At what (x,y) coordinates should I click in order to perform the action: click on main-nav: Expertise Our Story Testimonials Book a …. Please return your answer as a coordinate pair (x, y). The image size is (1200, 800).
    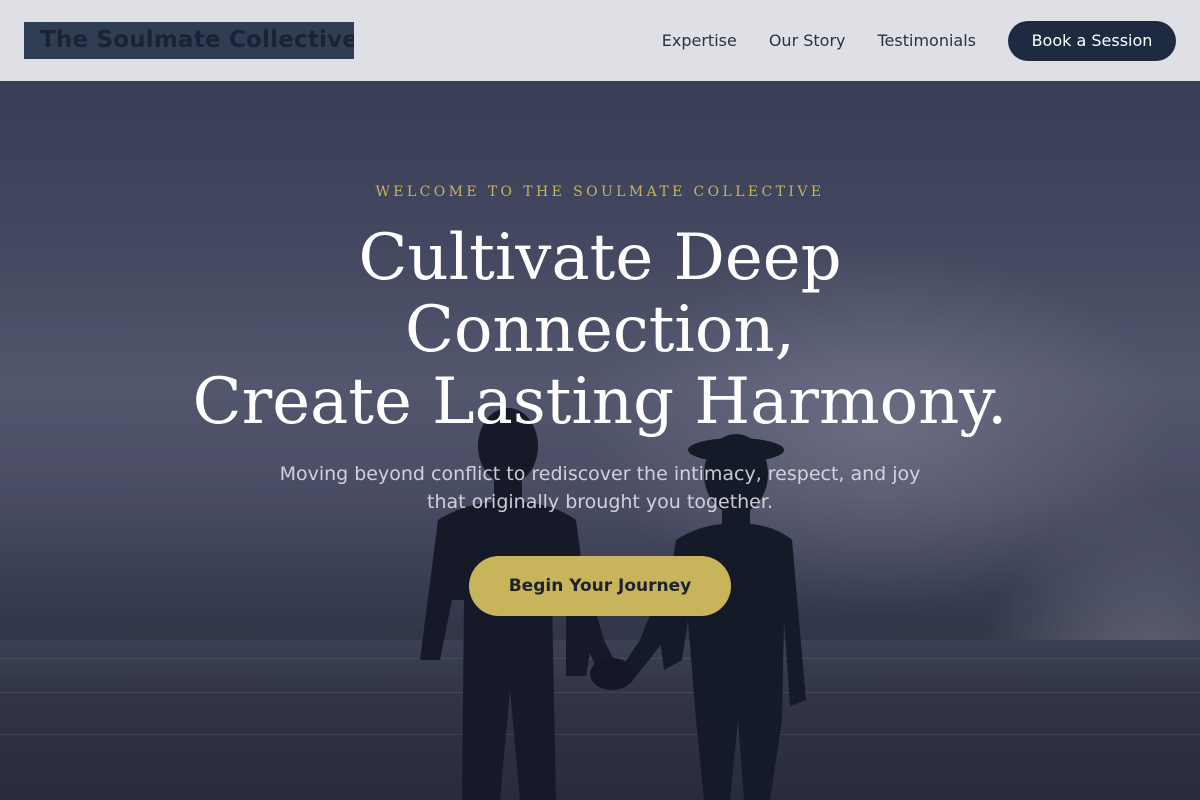
    Looking at the image, I should click on (919, 40).